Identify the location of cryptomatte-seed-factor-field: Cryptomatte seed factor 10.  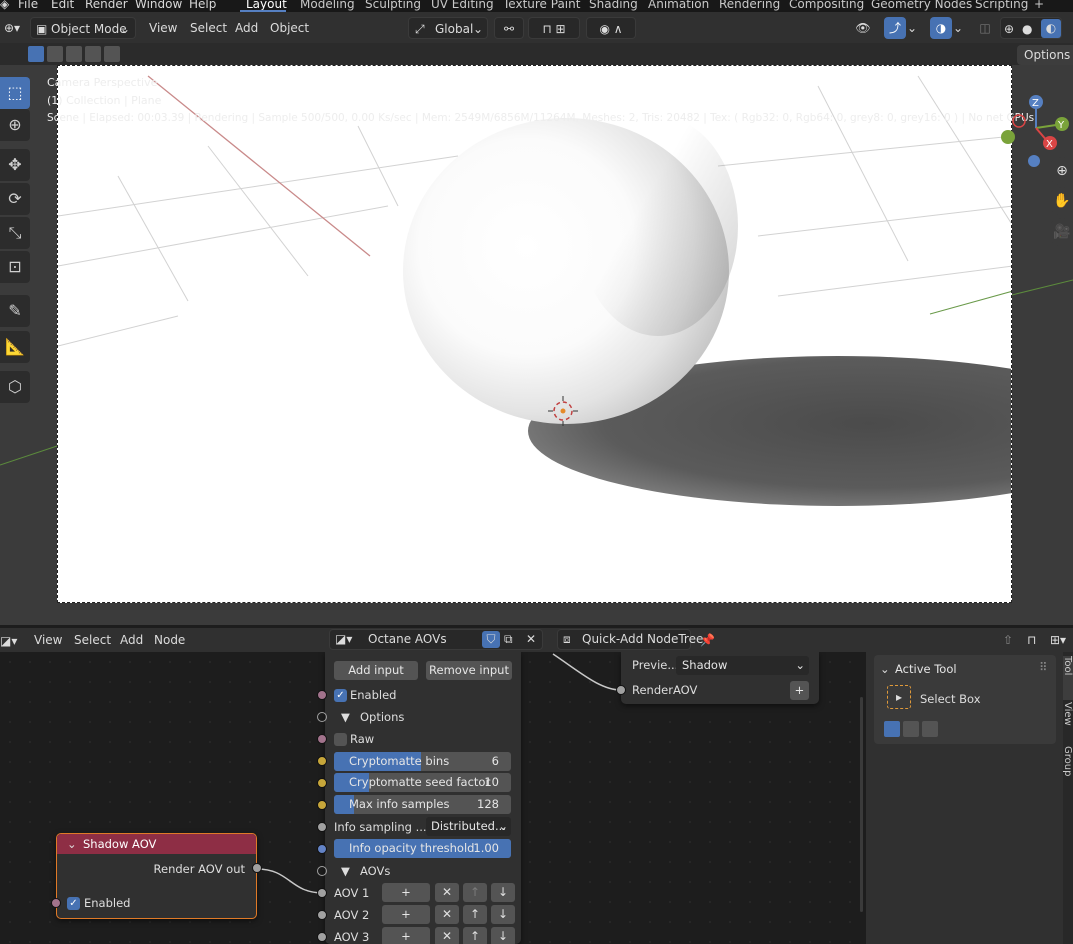
(422, 782).